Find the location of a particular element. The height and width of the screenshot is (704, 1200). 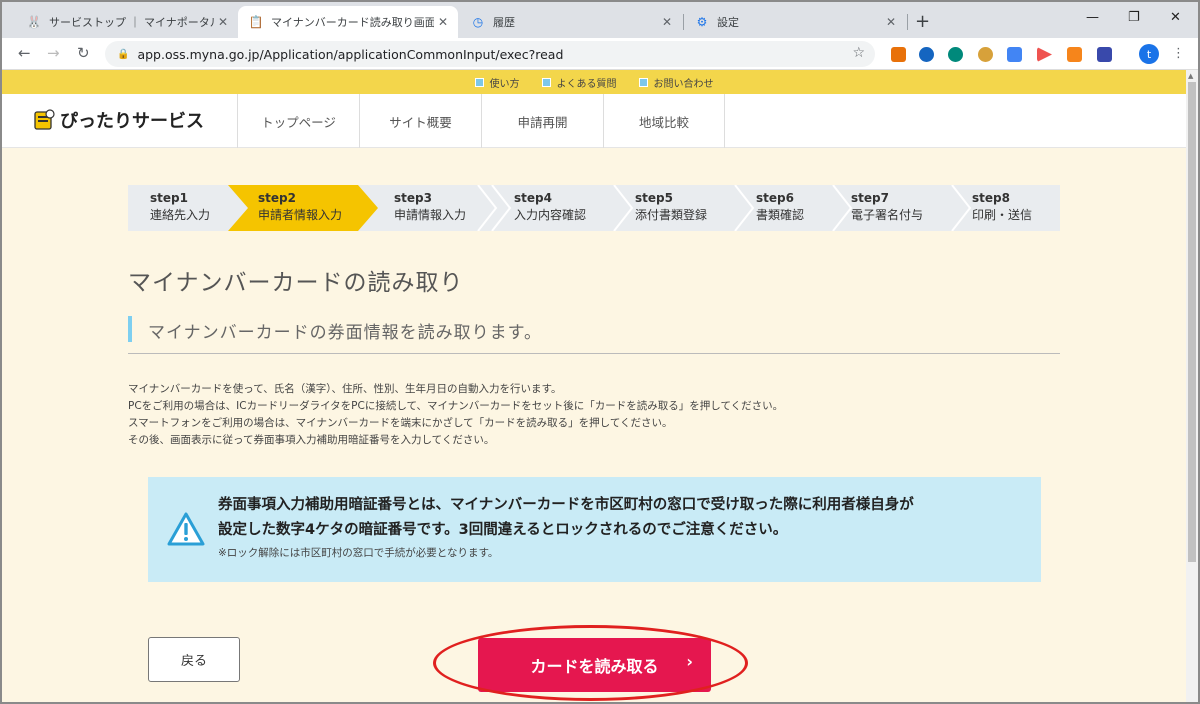

back-button: 戻る is located at coordinates (194, 659).